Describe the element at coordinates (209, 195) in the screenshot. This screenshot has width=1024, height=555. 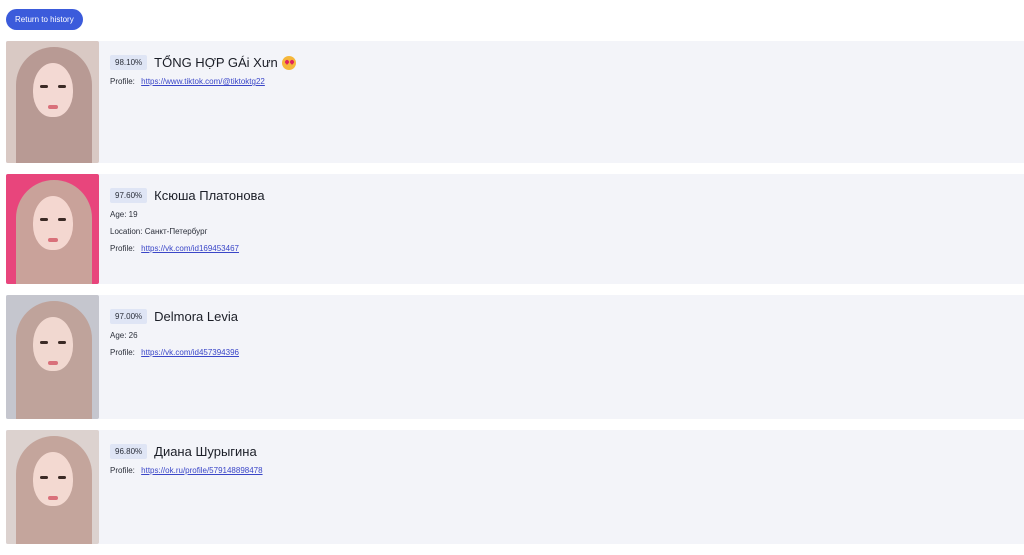
I see `profile-name: Ксюша Платонова` at that location.